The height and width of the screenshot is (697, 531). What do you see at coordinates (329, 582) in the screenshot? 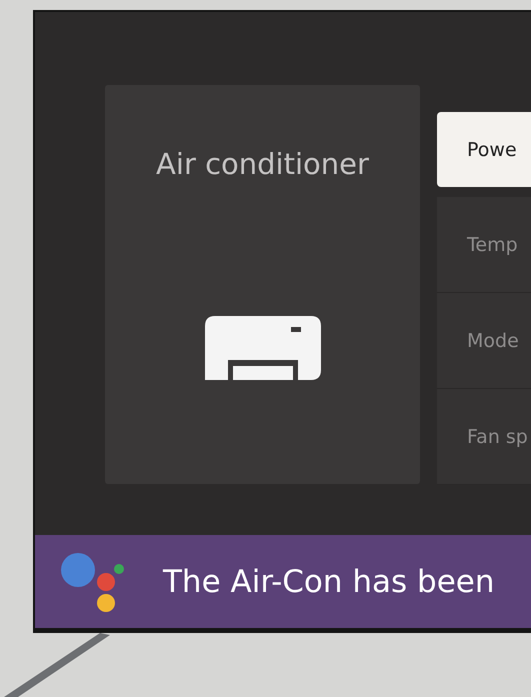
I see `assistant-message: The Air-Con has been` at bounding box center [329, 582].